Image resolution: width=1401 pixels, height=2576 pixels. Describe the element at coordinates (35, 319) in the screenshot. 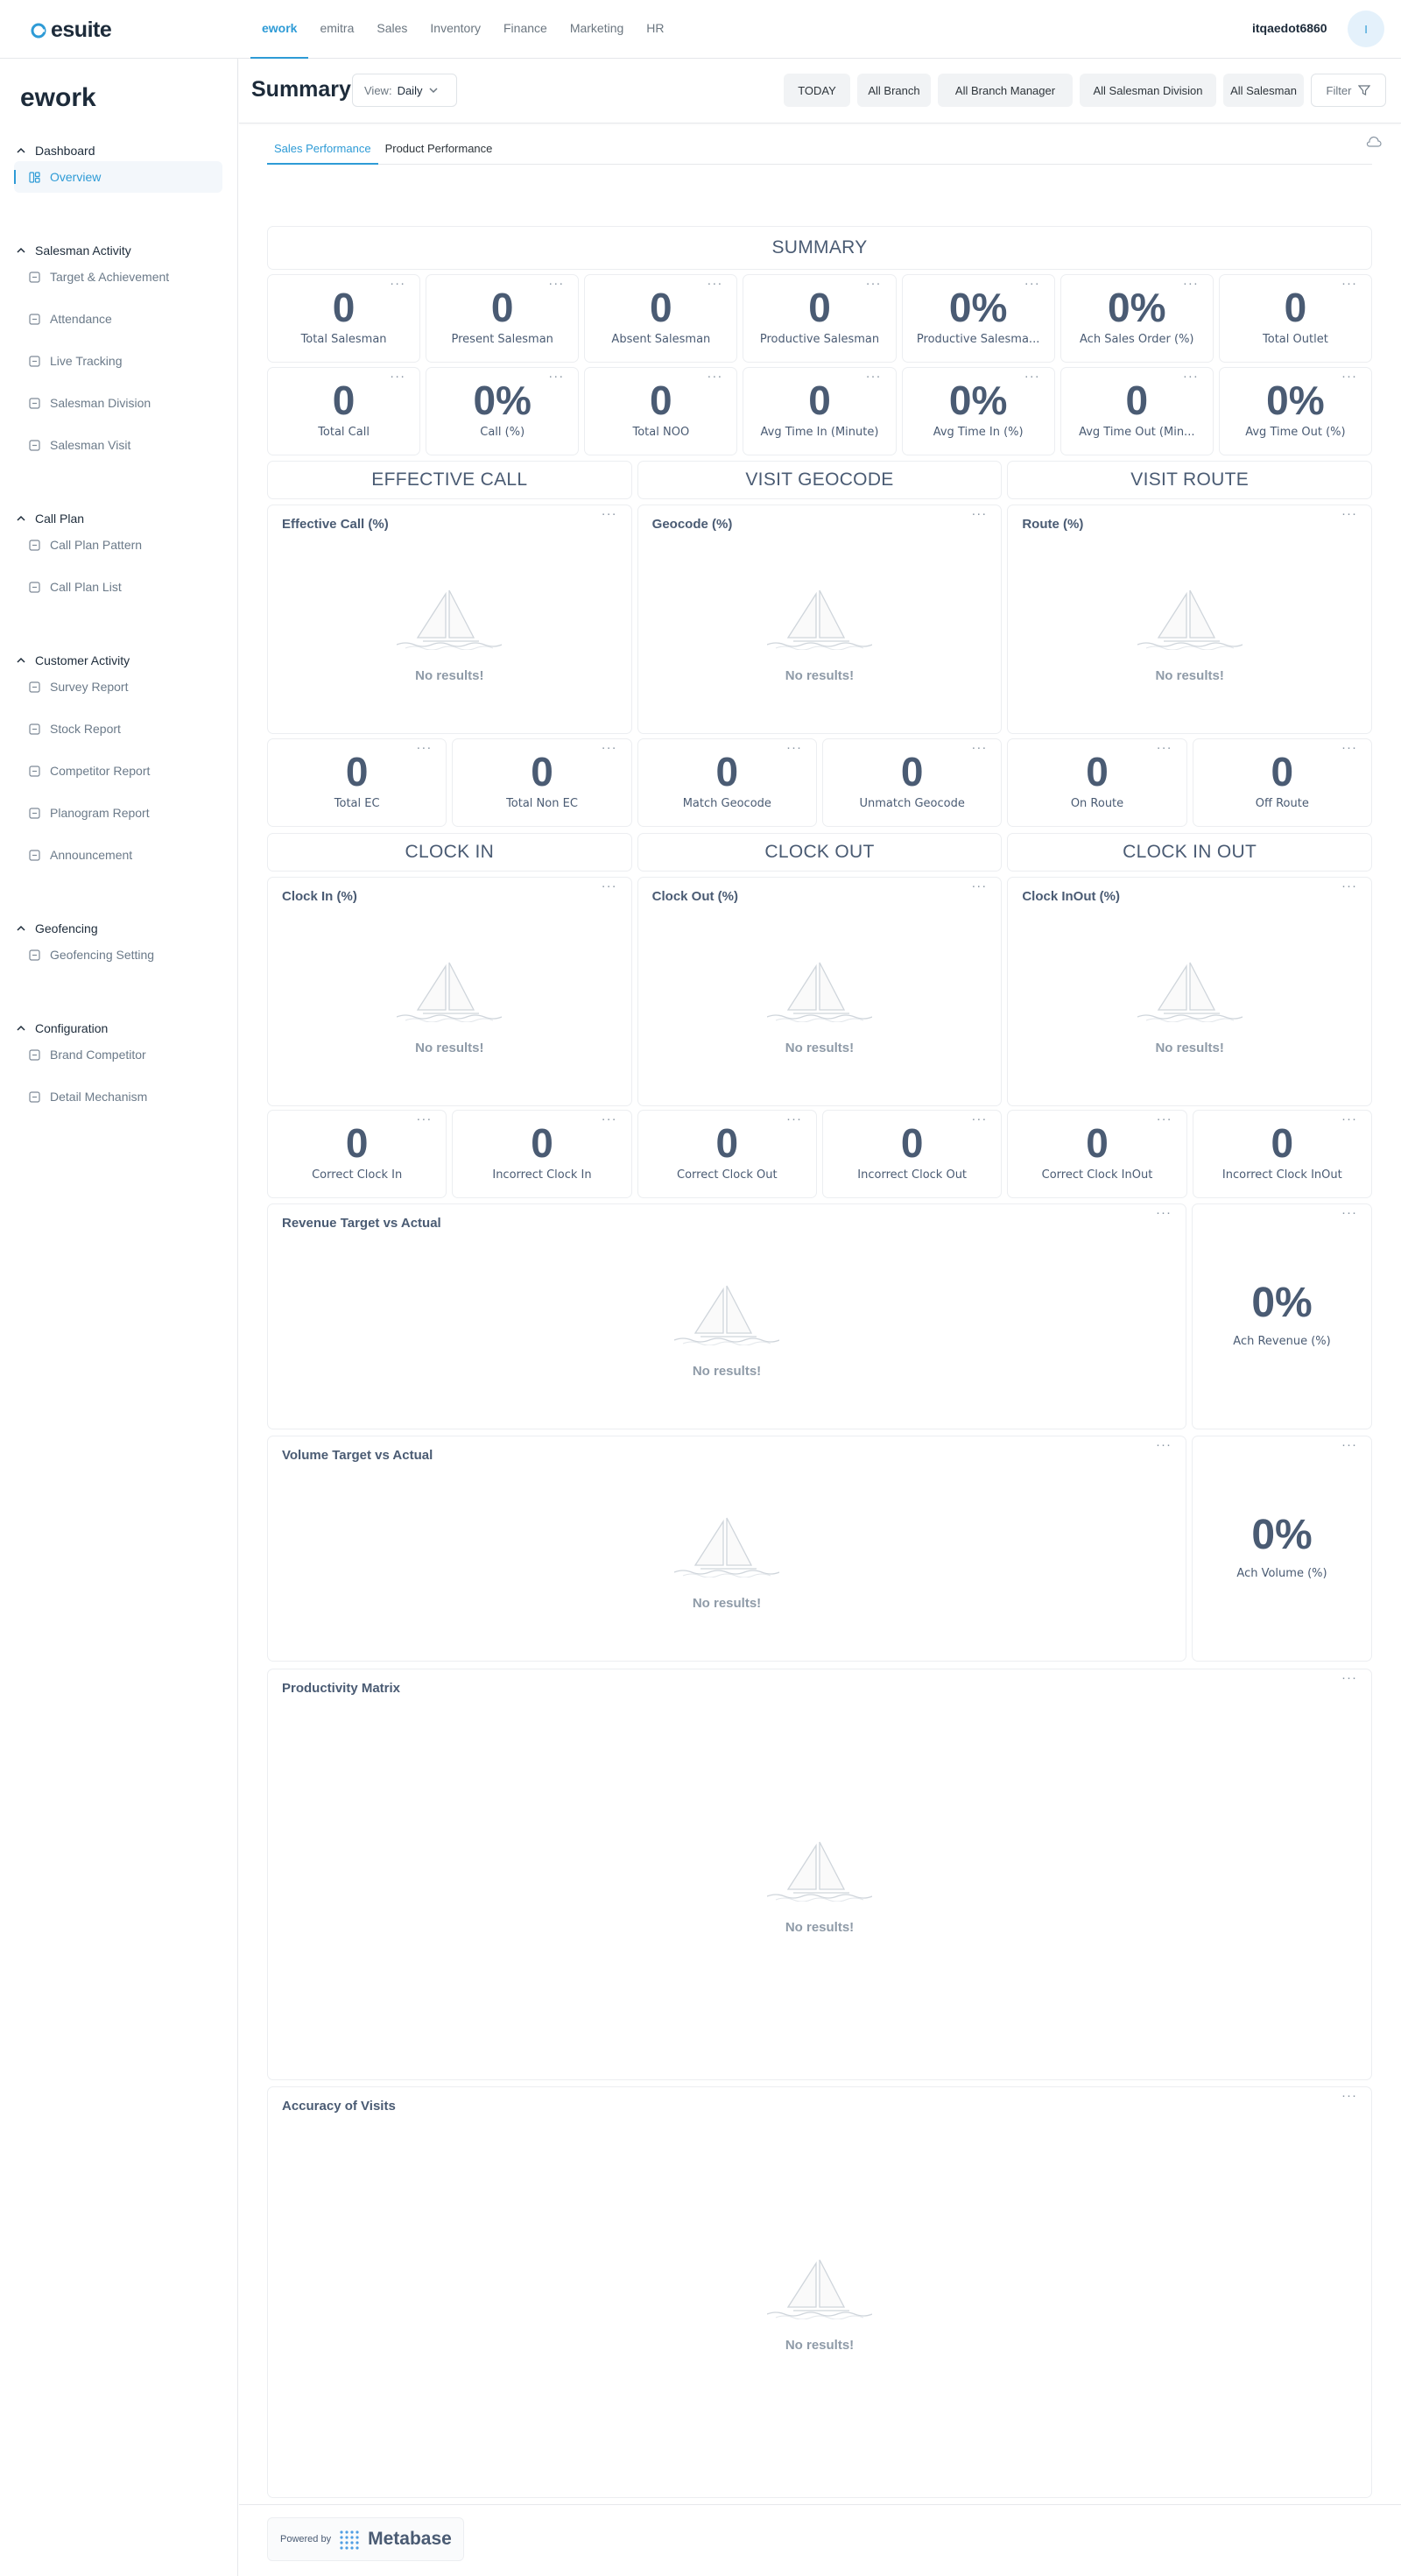

I see `users-icon` at that location.